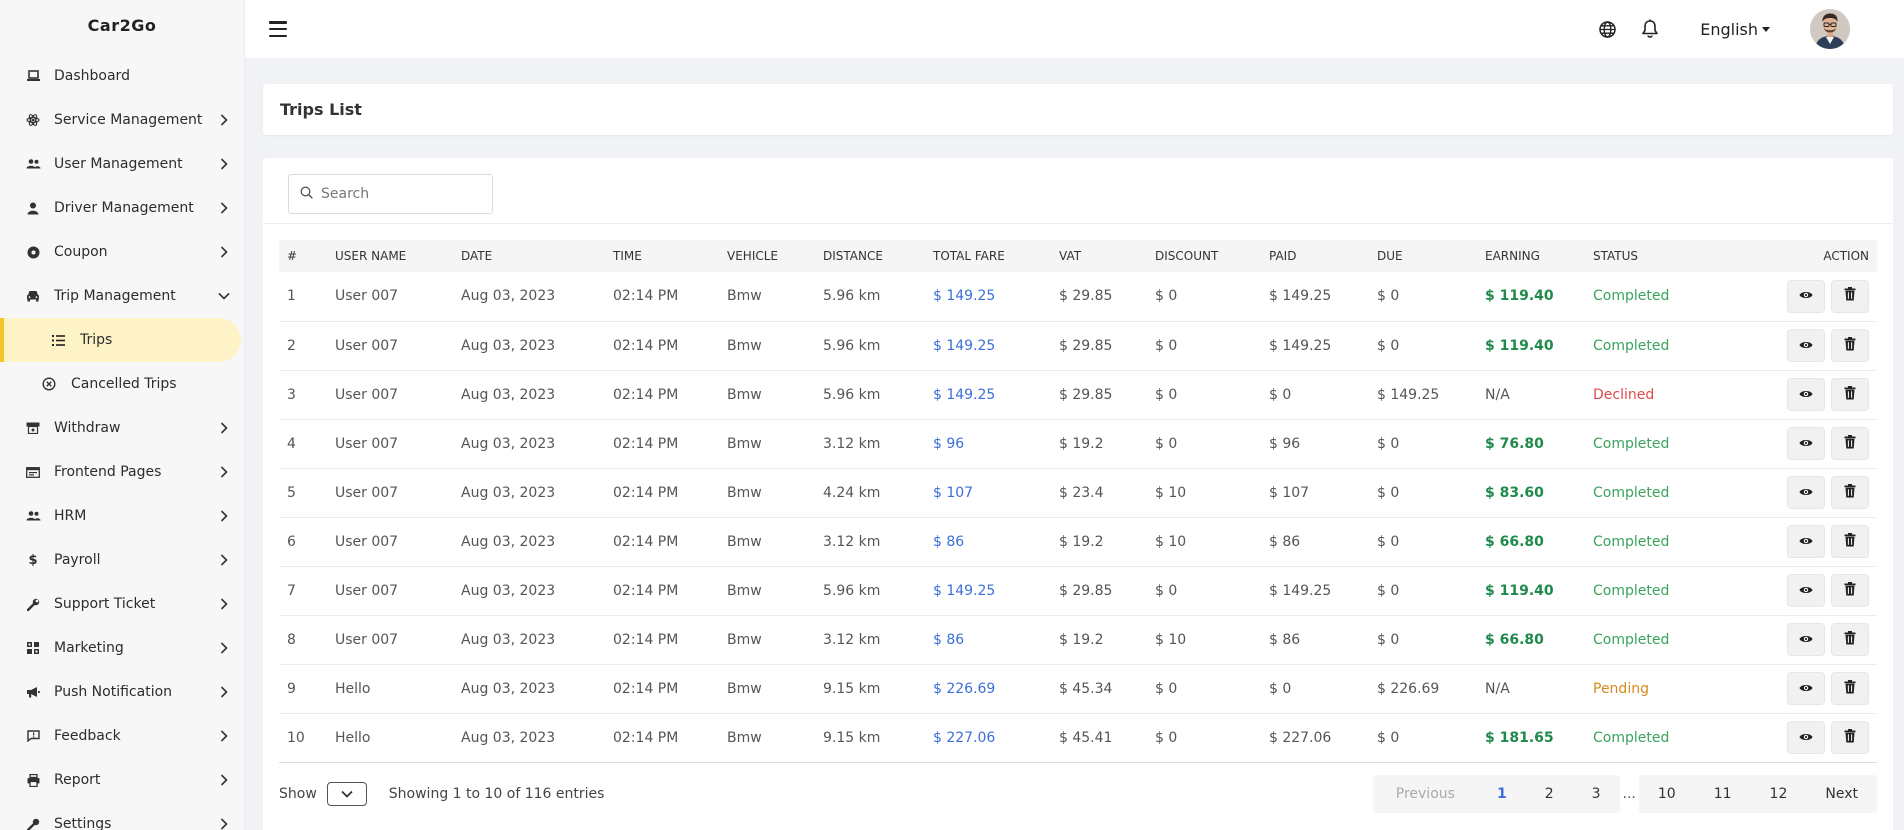 This screenshot has height=830, width=1904. Describe the element at coordinates (852, 590) in the screenshot. I see `distance: 5.96 km` at that location.